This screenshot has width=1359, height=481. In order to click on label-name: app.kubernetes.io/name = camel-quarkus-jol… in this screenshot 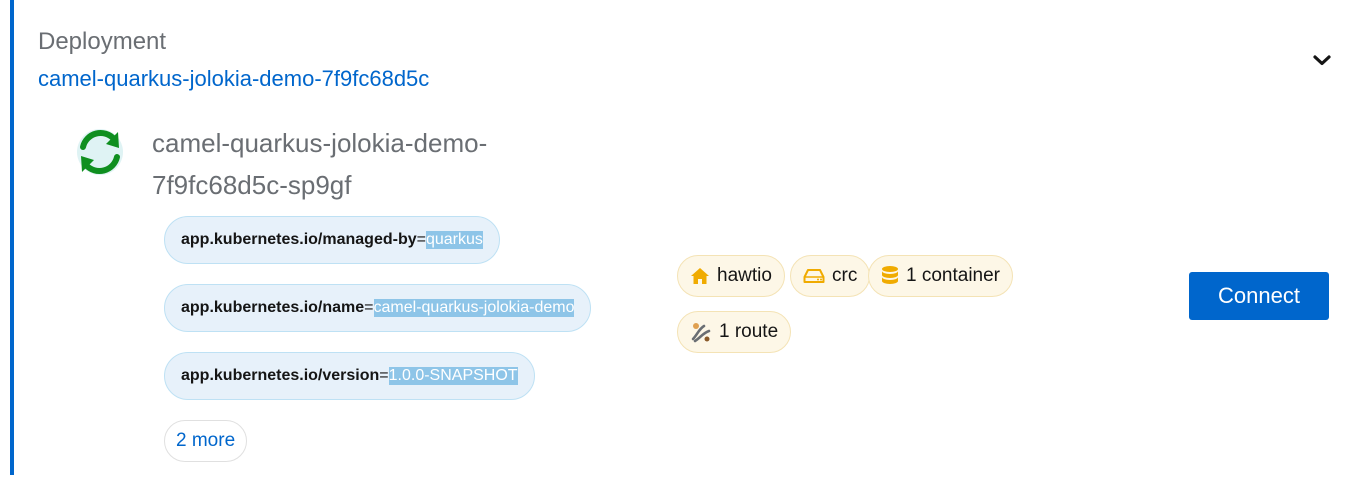, I will do `click(378, 308)`.